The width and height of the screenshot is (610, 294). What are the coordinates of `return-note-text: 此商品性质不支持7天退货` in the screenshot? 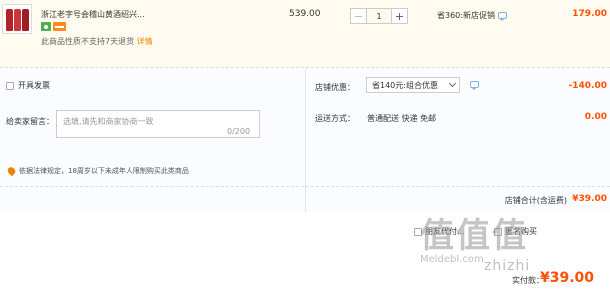 It's located at (88, 41).